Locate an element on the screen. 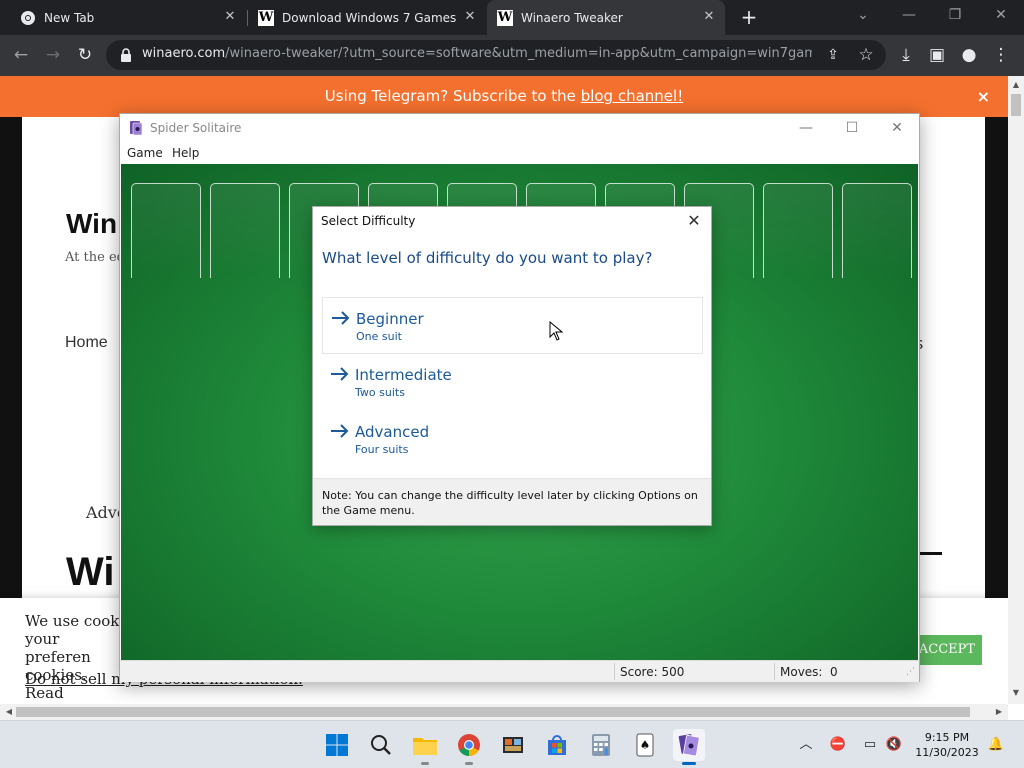  photos-app-button is located at coordinates (513, 745).